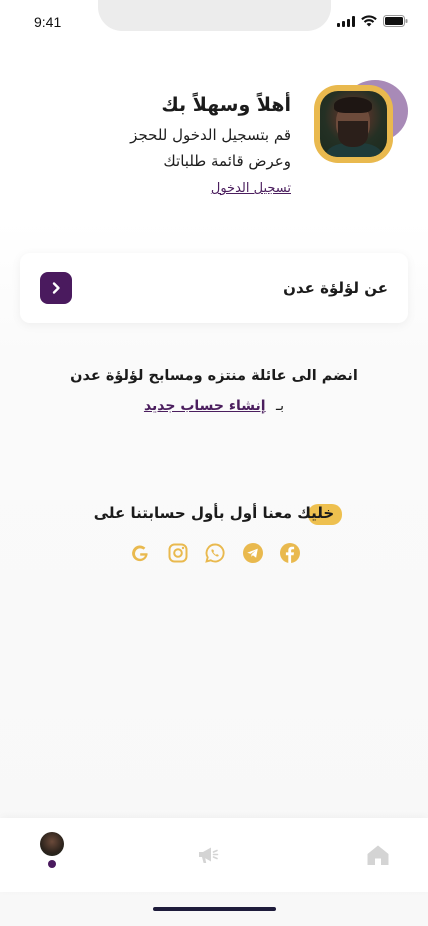  Describe the element at coordinates (290, 553) in the screenshot. I see `facebook-icon` at that location.